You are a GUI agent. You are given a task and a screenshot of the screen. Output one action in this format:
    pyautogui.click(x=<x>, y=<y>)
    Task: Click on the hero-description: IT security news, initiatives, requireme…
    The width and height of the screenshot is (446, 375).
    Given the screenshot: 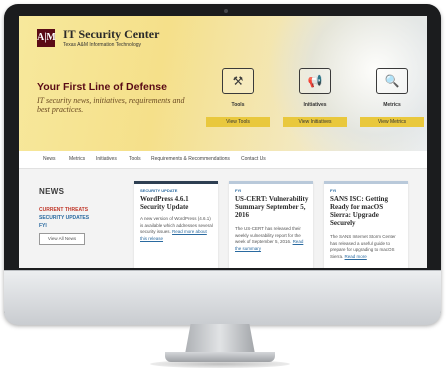 What is the action you would take?
    pyautogui.click(x=111, y=105)
    